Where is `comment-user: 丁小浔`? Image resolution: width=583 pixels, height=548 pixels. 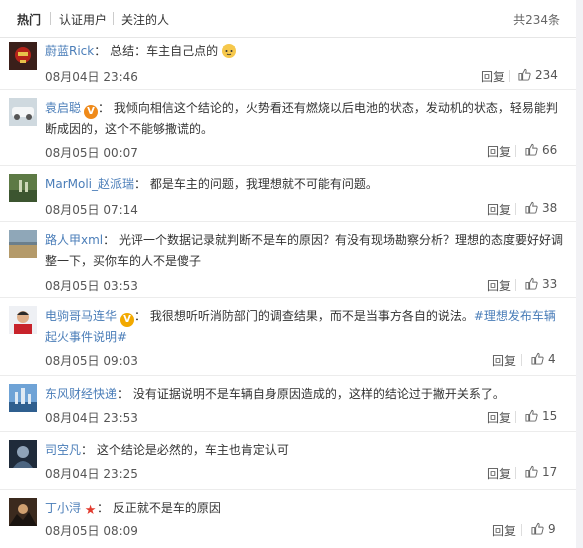 comment-user: 丁小浔 is located at coordinates (63, 508).